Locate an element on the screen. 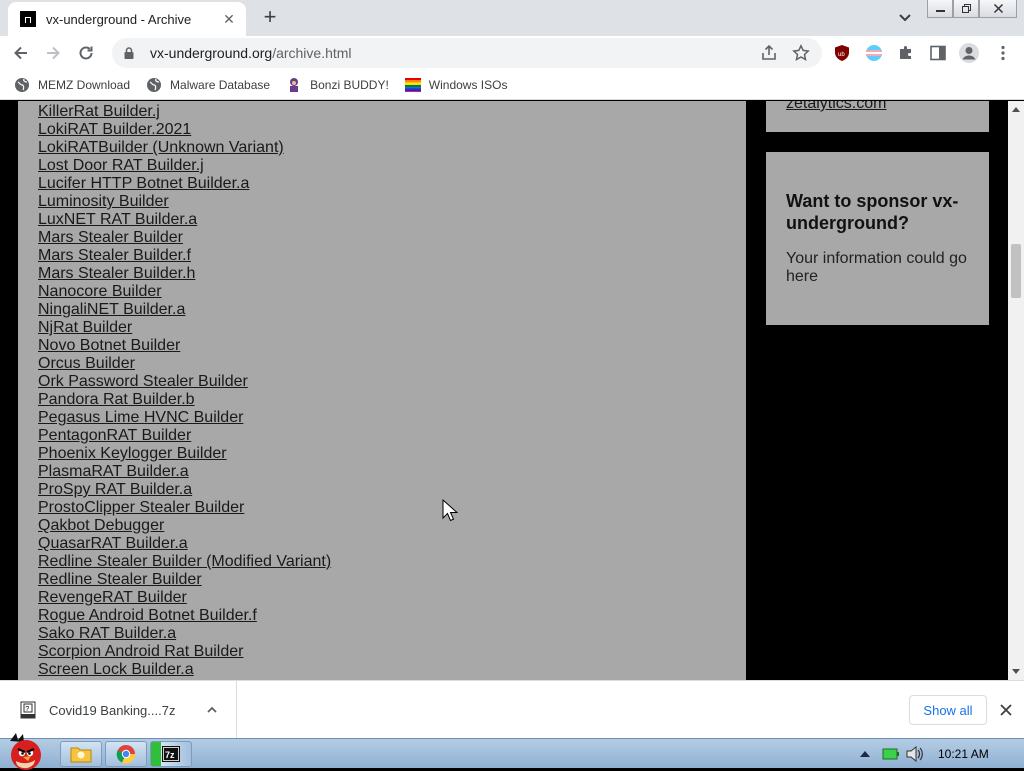 This screenshot has width=1024, height=771. tray-expand-icon is located at coordinates (865, 754).